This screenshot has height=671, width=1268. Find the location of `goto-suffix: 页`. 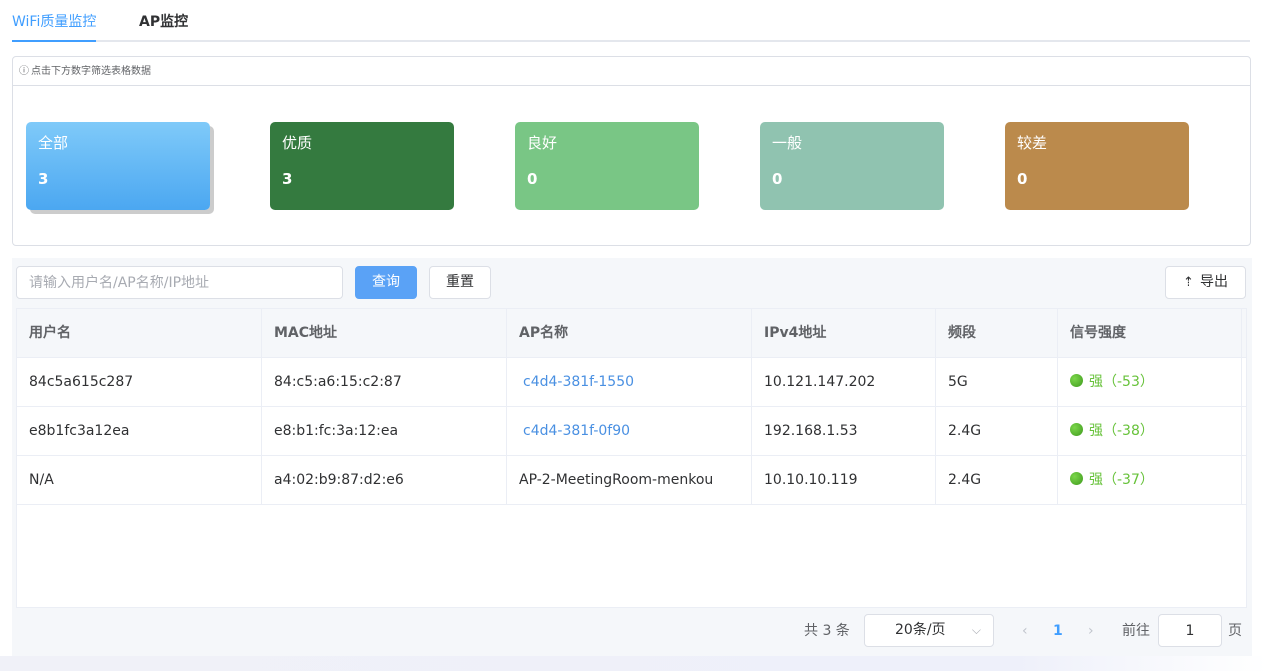

goto-suffix: 页 is located at coordinates (1235, 631).